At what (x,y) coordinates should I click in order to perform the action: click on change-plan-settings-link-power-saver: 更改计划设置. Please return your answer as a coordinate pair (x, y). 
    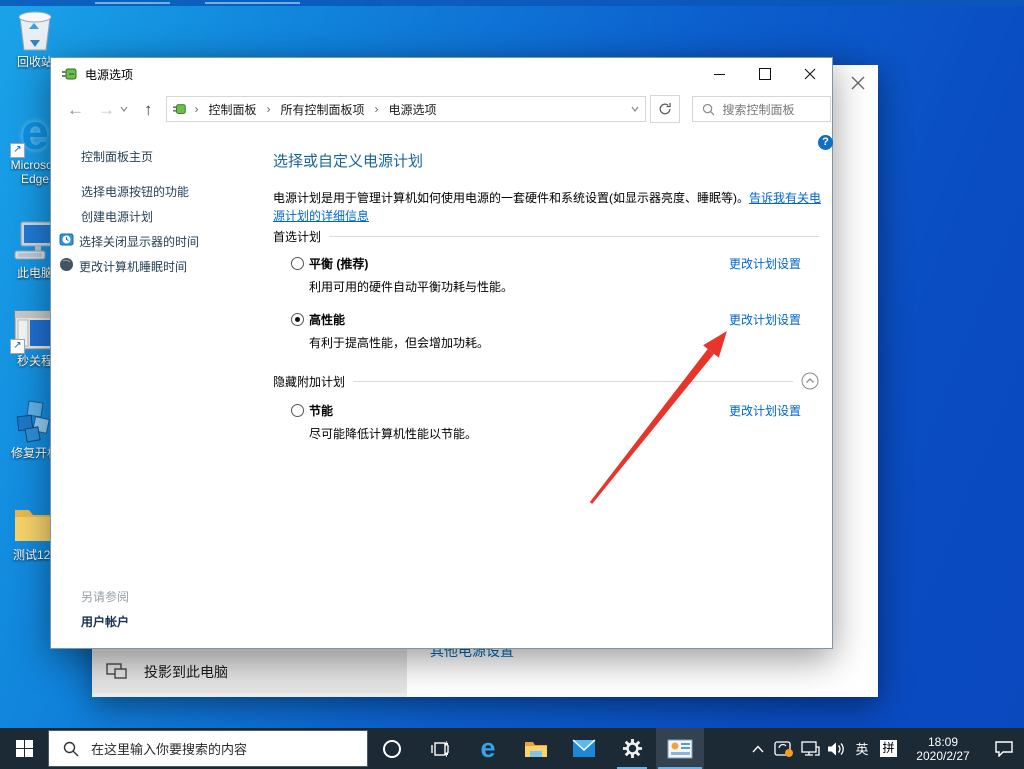
    Looking at the image, I should click on (765, 410).